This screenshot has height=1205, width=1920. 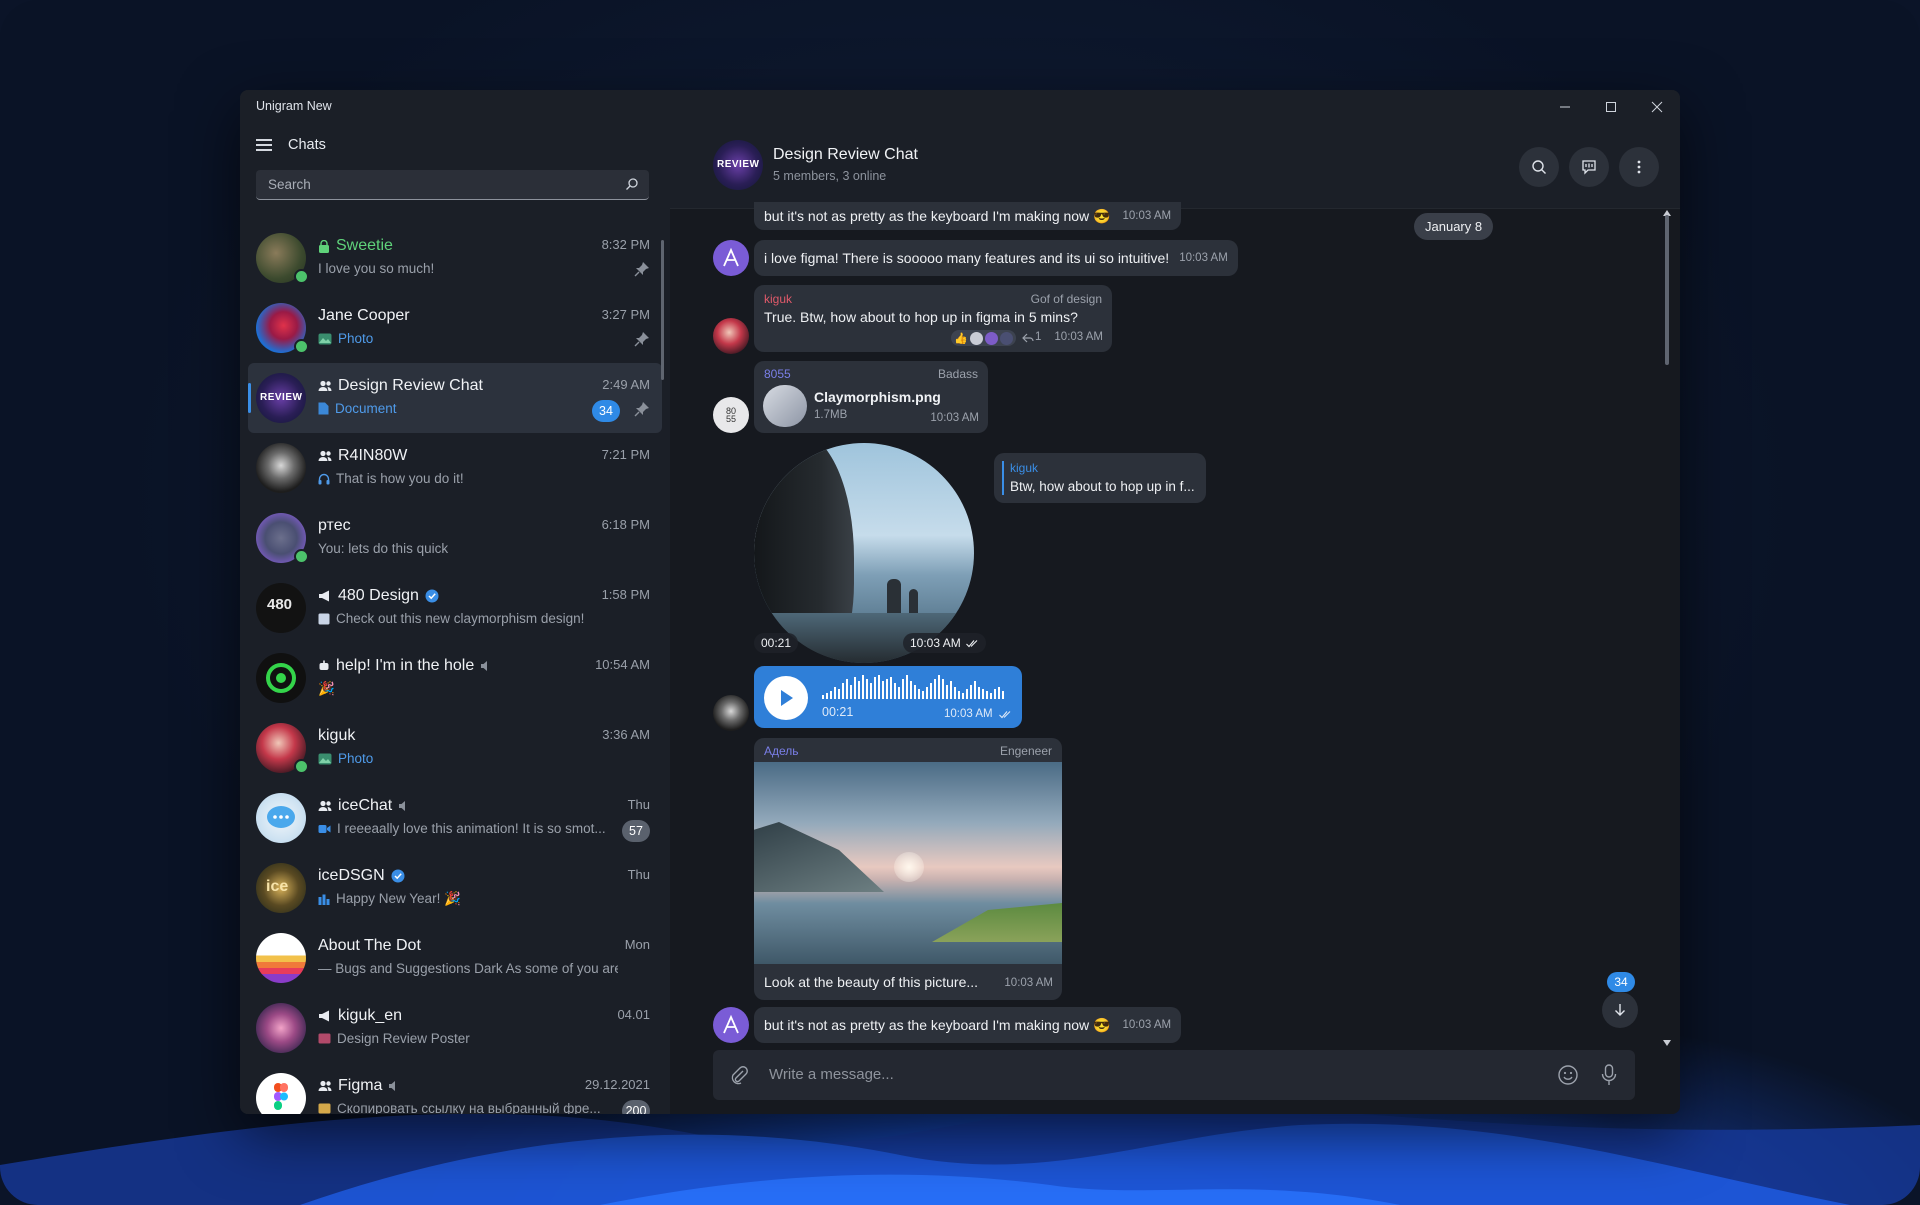 What do you see at coordinates (1066, 299) in the screenshot?
I see `sender-title: Gof of design` at bounding box center [1066, 299].